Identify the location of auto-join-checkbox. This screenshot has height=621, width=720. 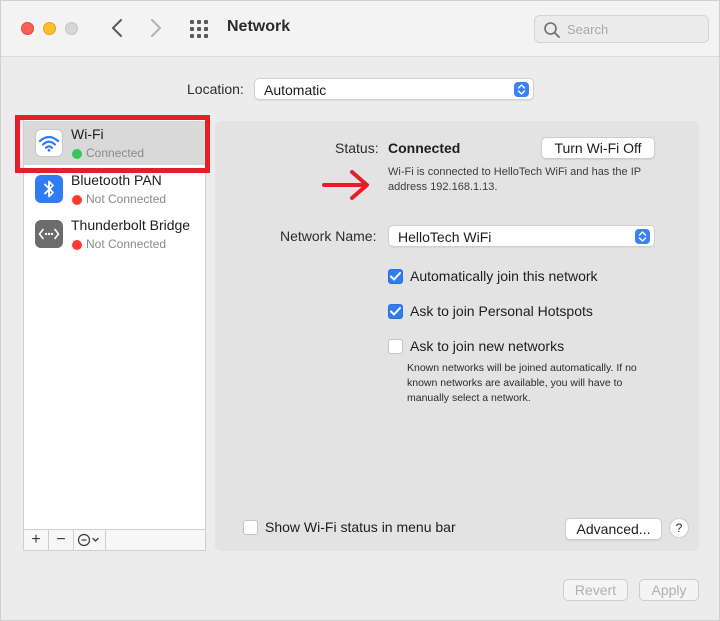
(395, 276).